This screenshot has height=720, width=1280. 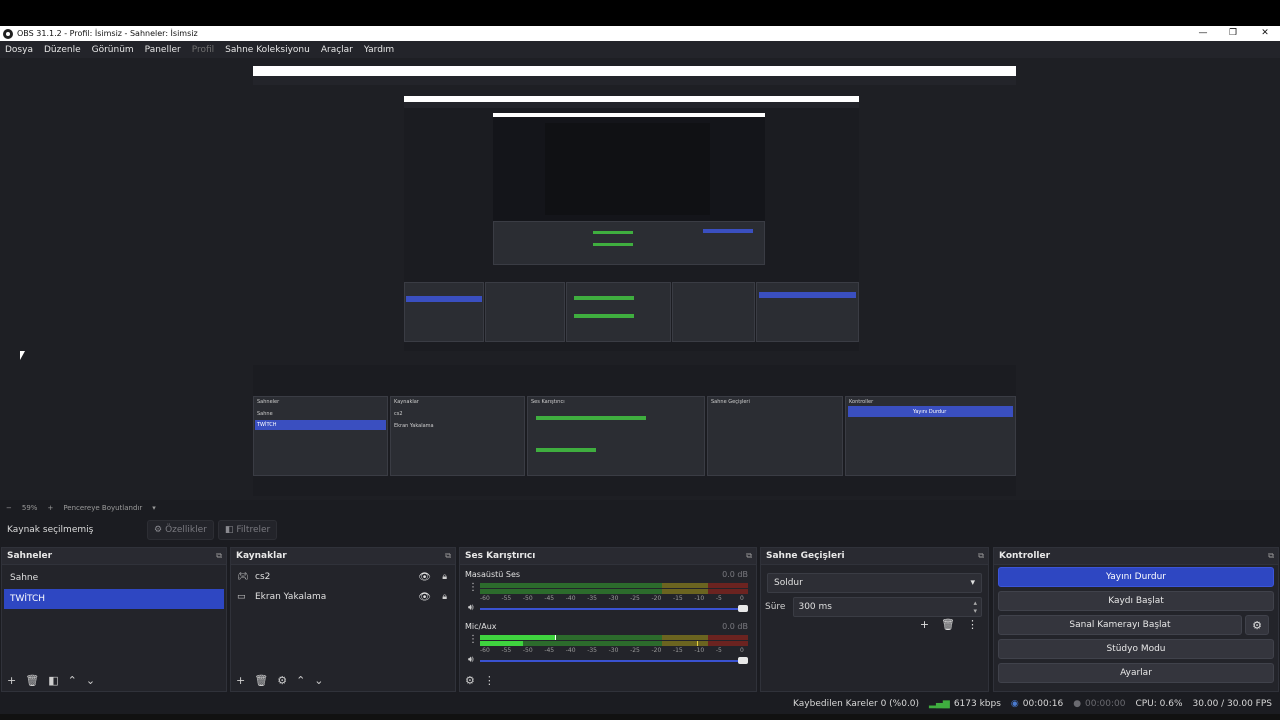 What do you see at coordinates (154, 508) in the screenshot?
I see `zoom-dropdown-icon: ▾` at bounding box center [154, 508].